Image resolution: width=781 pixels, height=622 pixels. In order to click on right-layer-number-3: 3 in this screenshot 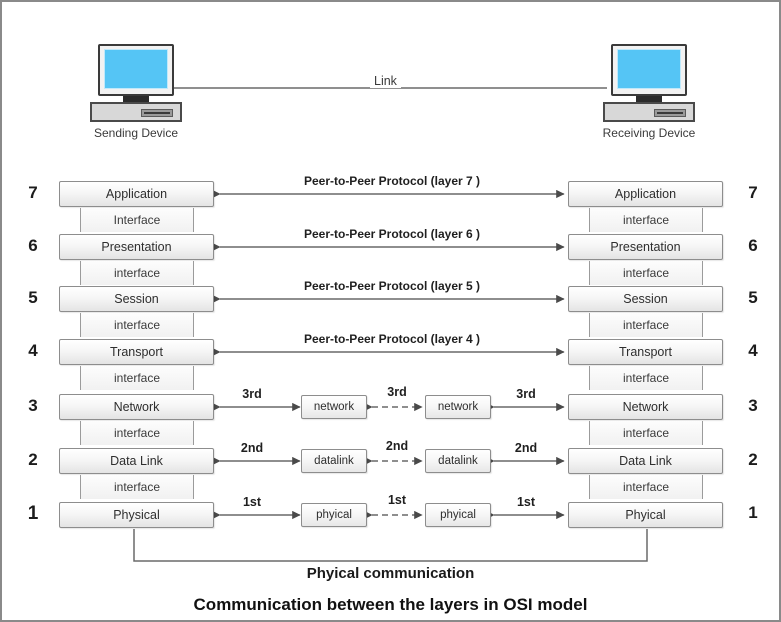, I will do `click(753, 405)`.